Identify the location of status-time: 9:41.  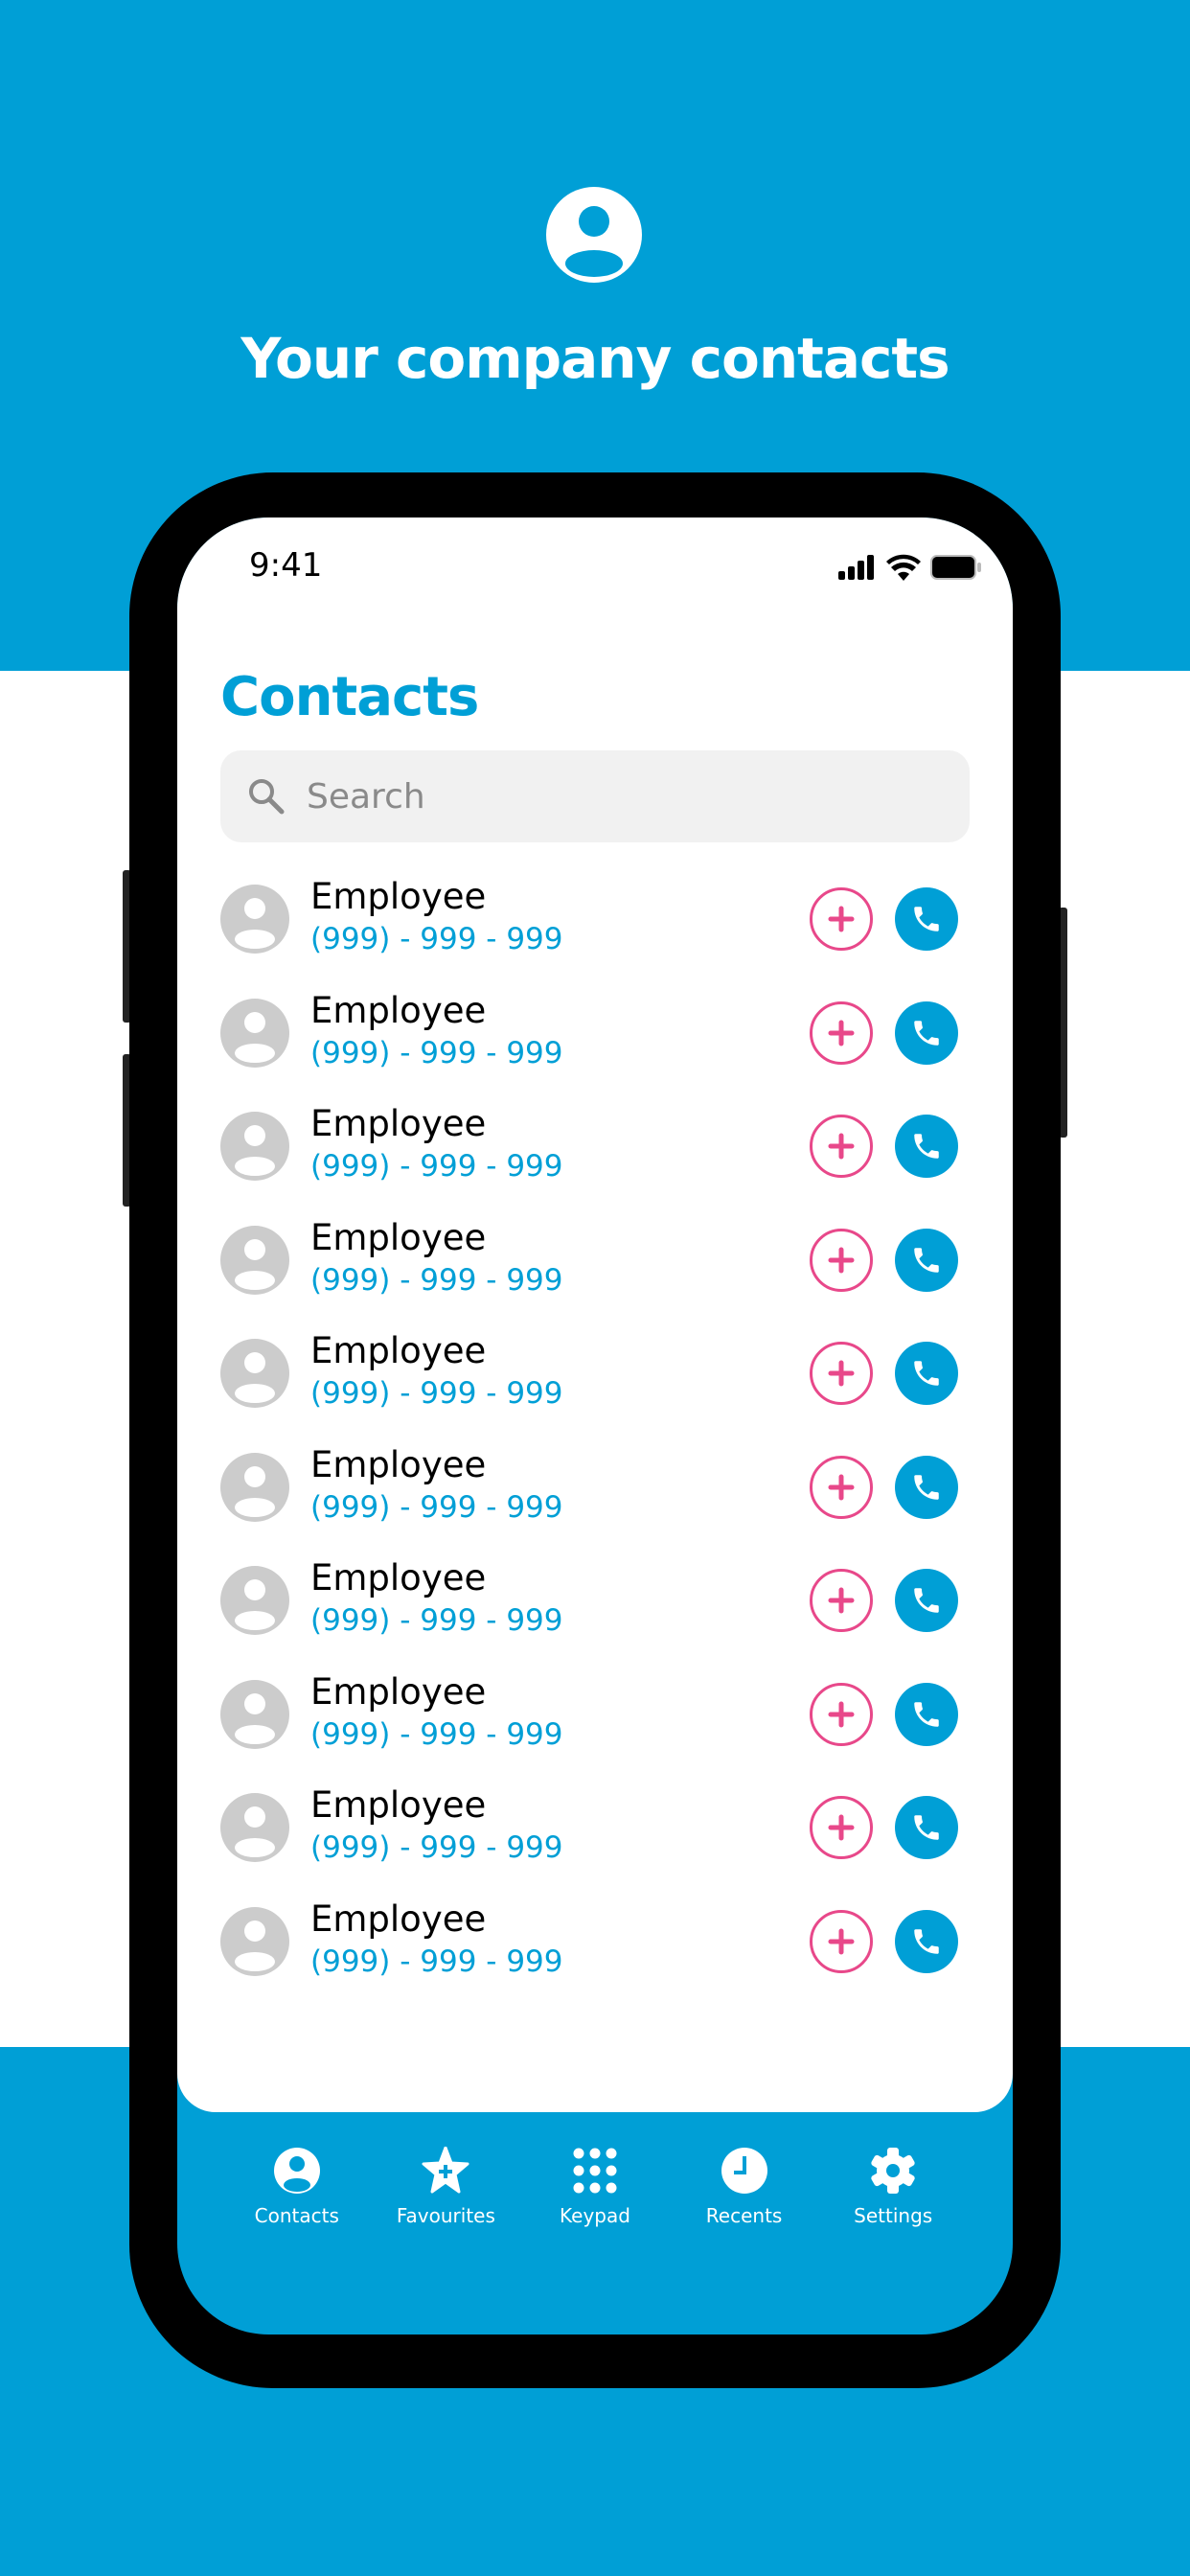
(286, 565).